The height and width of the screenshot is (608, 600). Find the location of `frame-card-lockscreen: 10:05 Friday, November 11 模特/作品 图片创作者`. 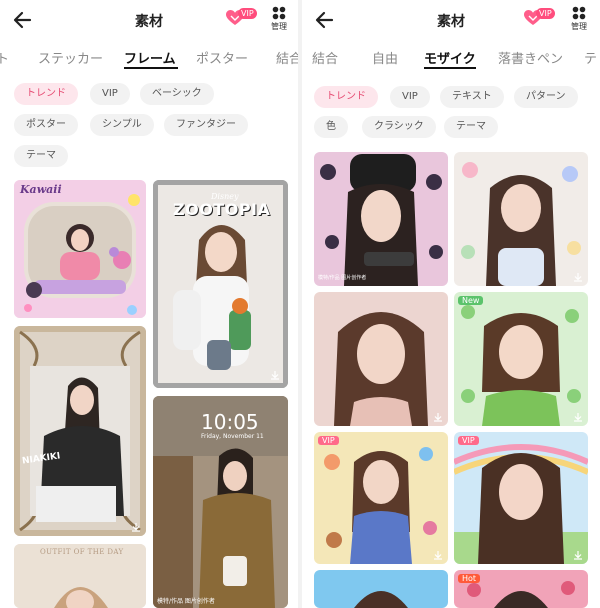

frame-card-lockscreen: 10:05 Friday, November 11 模特/作品 图片创作者 is located at coordinates (220, 502).